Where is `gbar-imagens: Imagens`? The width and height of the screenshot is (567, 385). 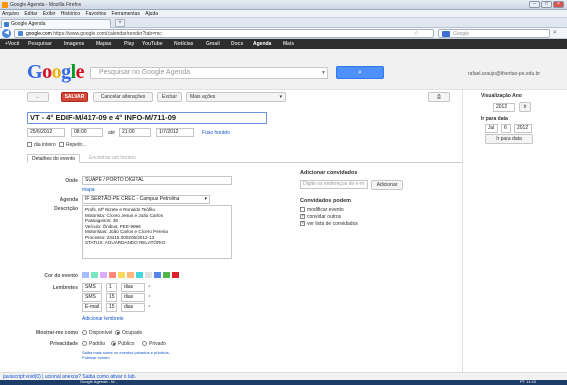
gbar-imagens: Imagens is located at coordinates (74, 44).